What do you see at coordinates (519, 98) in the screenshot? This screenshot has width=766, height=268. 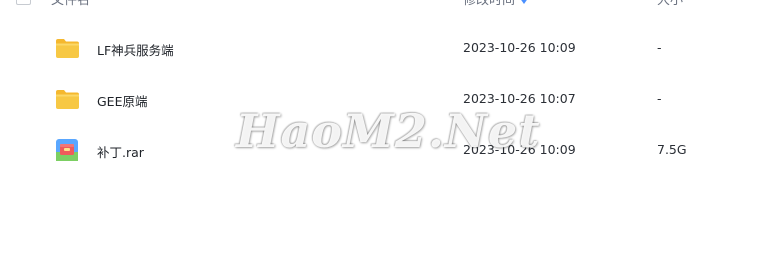 I see `file-modified-time: 2023-10-26 10:07` at bounding box center [519, 98].